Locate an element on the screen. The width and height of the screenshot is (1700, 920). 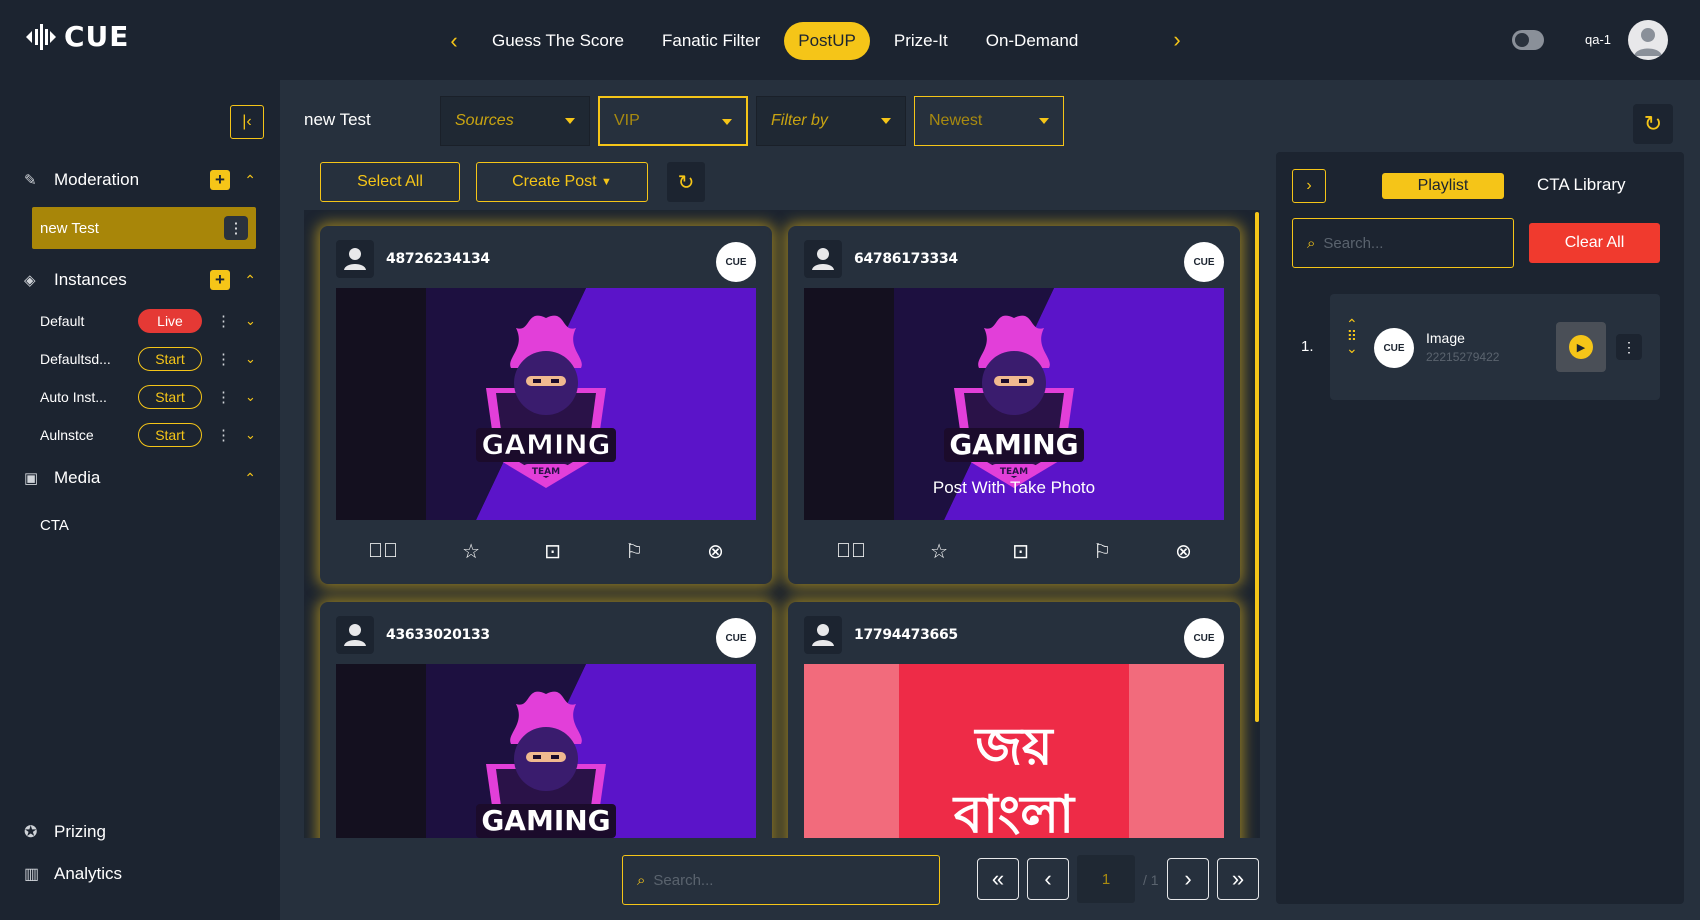
instance-row: Aulnstce Start ⋮ ⌄ is located at coordinates (150, 435).